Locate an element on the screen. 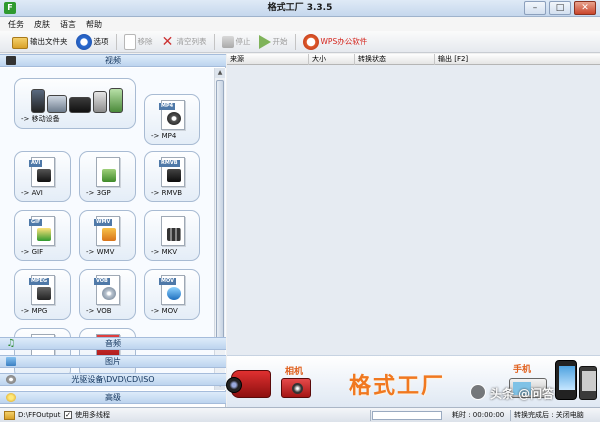  toolbar: 输出文件夹 选项 移除 ✕ 清空列表 停止 开始 WPS办公软件 is located at coordinates (300, 42).